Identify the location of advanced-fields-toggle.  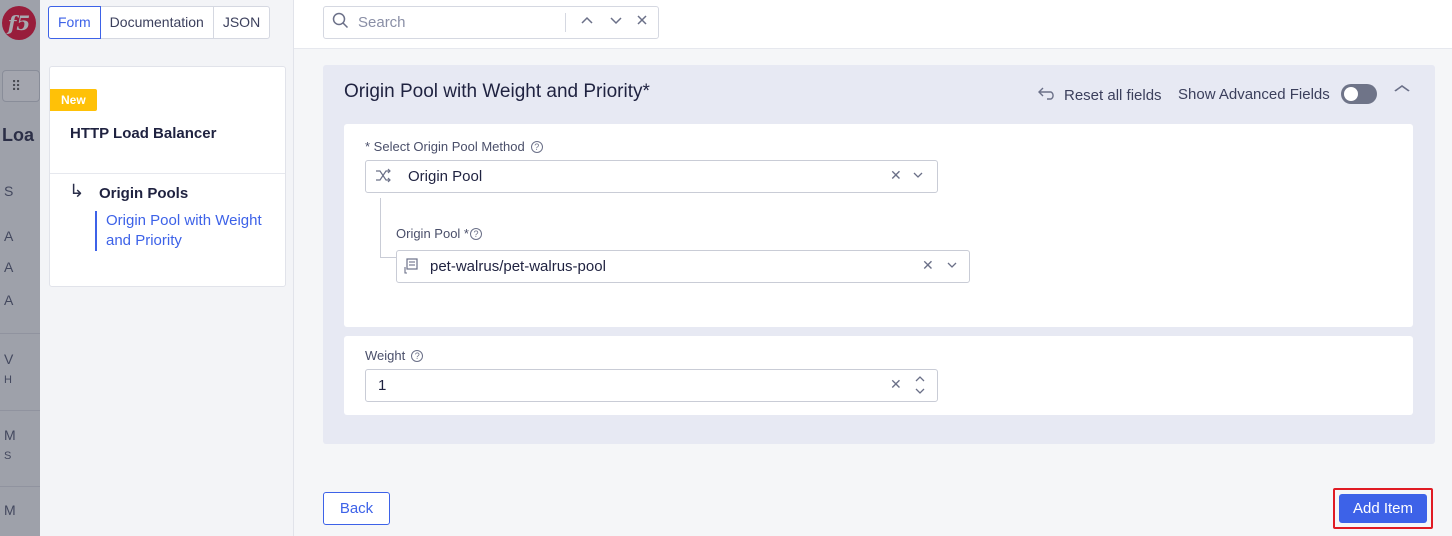
(1359, 94).